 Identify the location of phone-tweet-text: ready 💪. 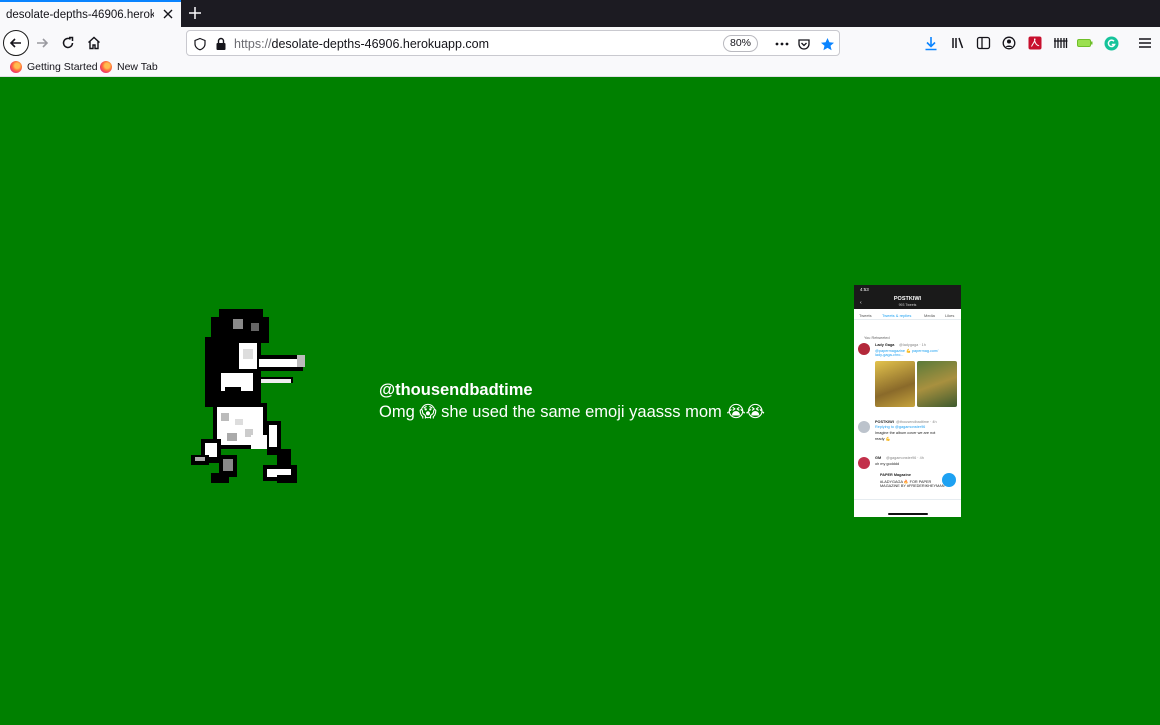
(883, 439).